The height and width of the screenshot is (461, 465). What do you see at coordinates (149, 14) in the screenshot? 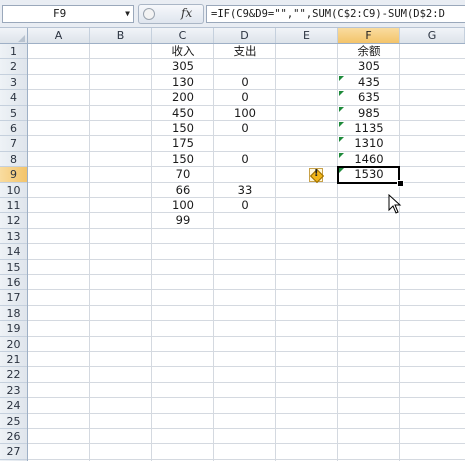
I see `cancel-circle-icon` at bounding box center [149, 14].